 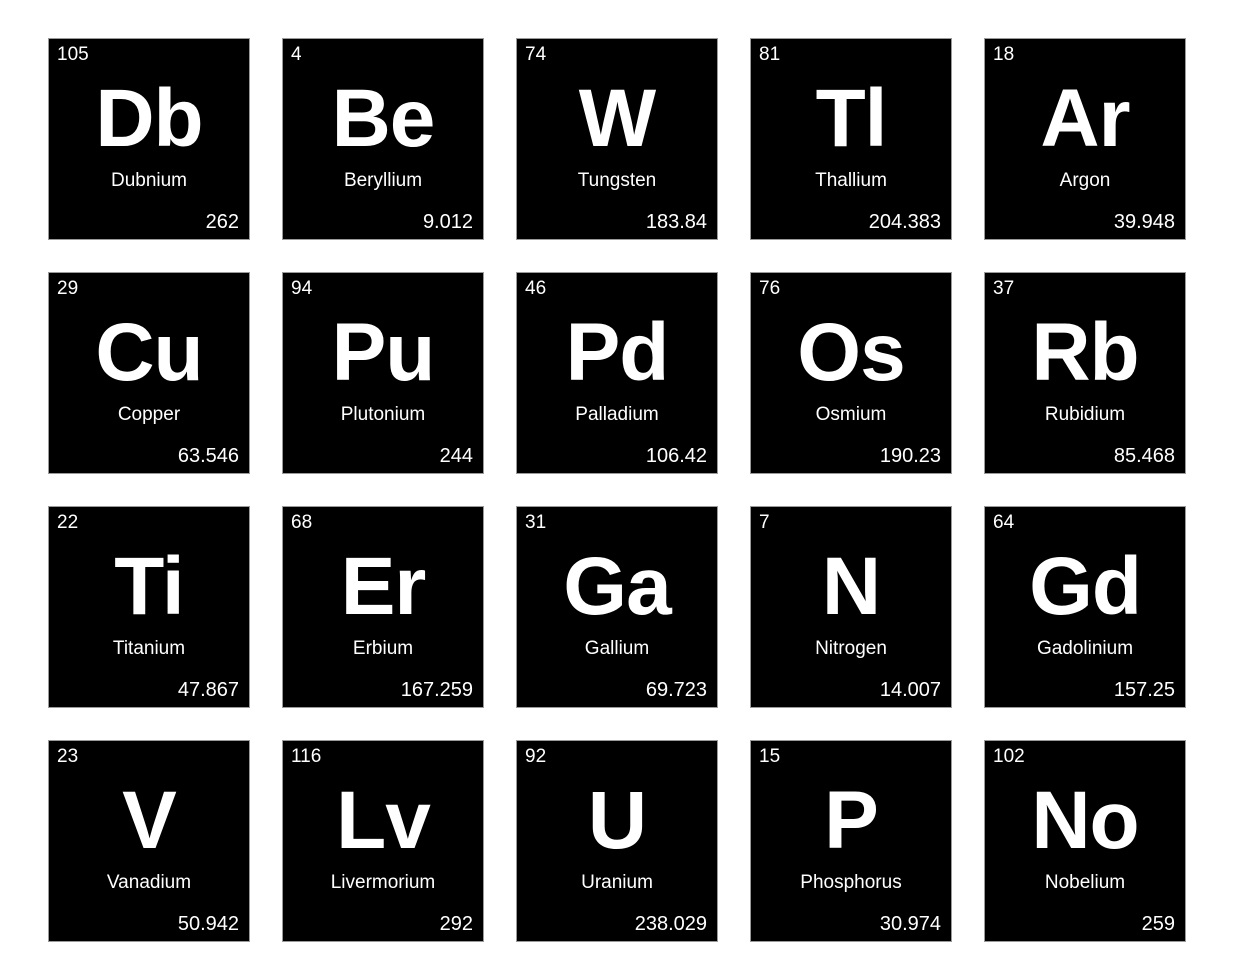 I want to click on atomic-mass: 85.468, so click(x=1144, y=456).